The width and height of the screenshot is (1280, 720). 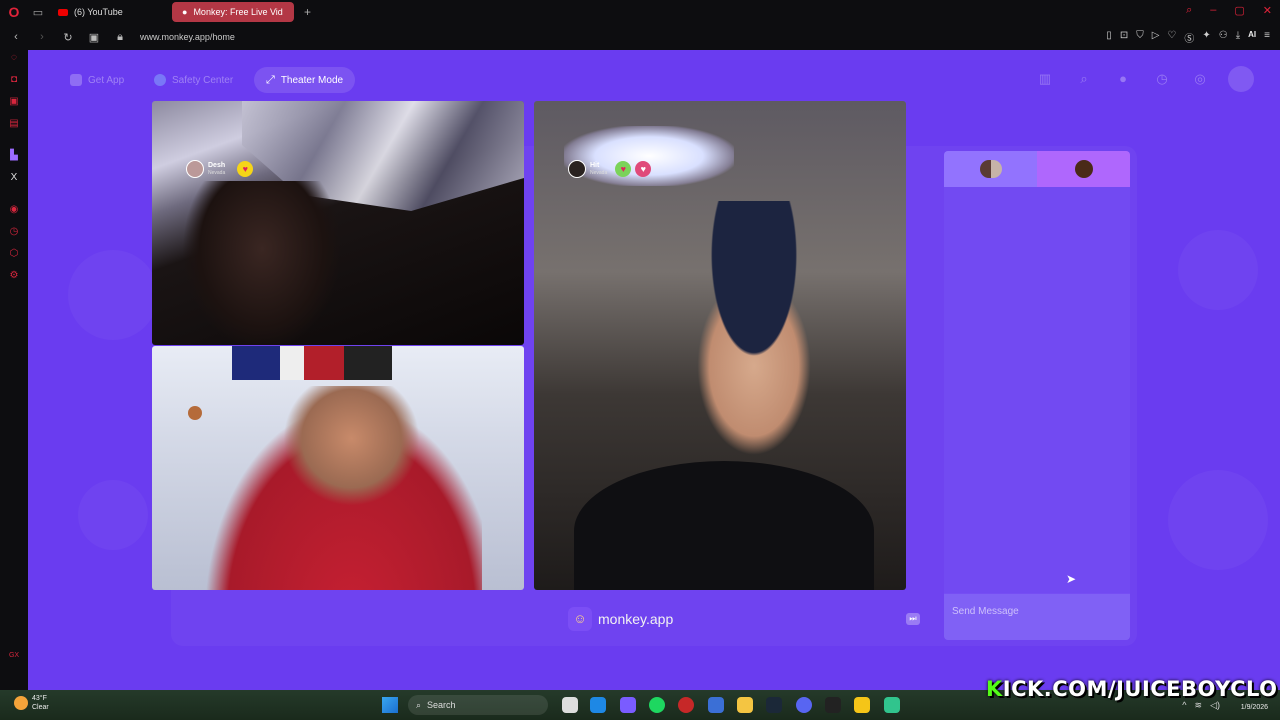 What do you see at coordinates (1200, 79) in the screenshot?
I see `chat-icon: ◎` at bounding box center [1200, 79].